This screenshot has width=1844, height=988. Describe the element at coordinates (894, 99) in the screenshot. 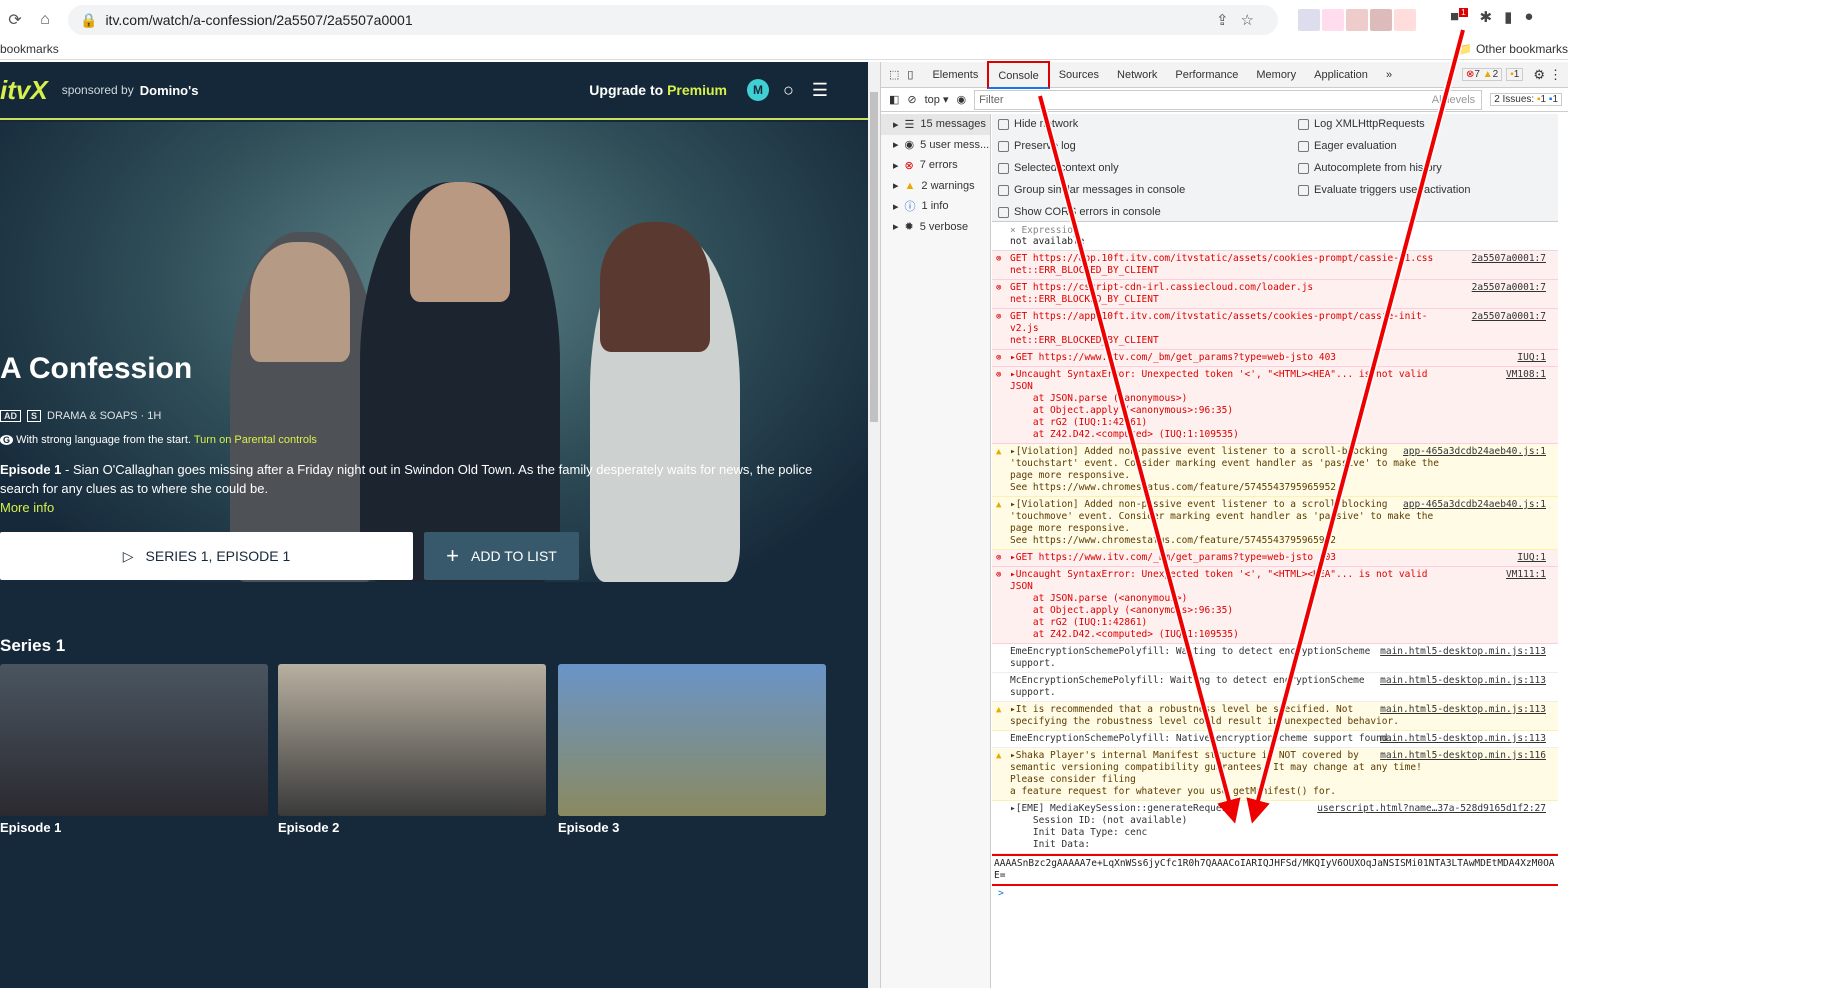

I see `sidebar-toggle-icon: ◧` at that location.